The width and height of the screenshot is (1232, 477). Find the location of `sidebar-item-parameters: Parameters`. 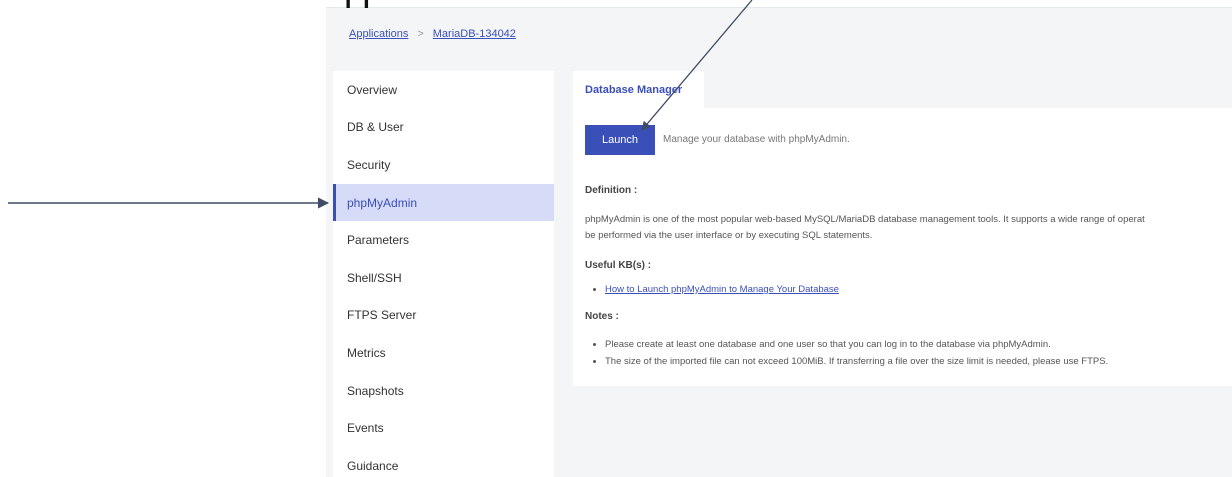

sidebar-item-parameters: Parameters is located at coordinates (443, 240).